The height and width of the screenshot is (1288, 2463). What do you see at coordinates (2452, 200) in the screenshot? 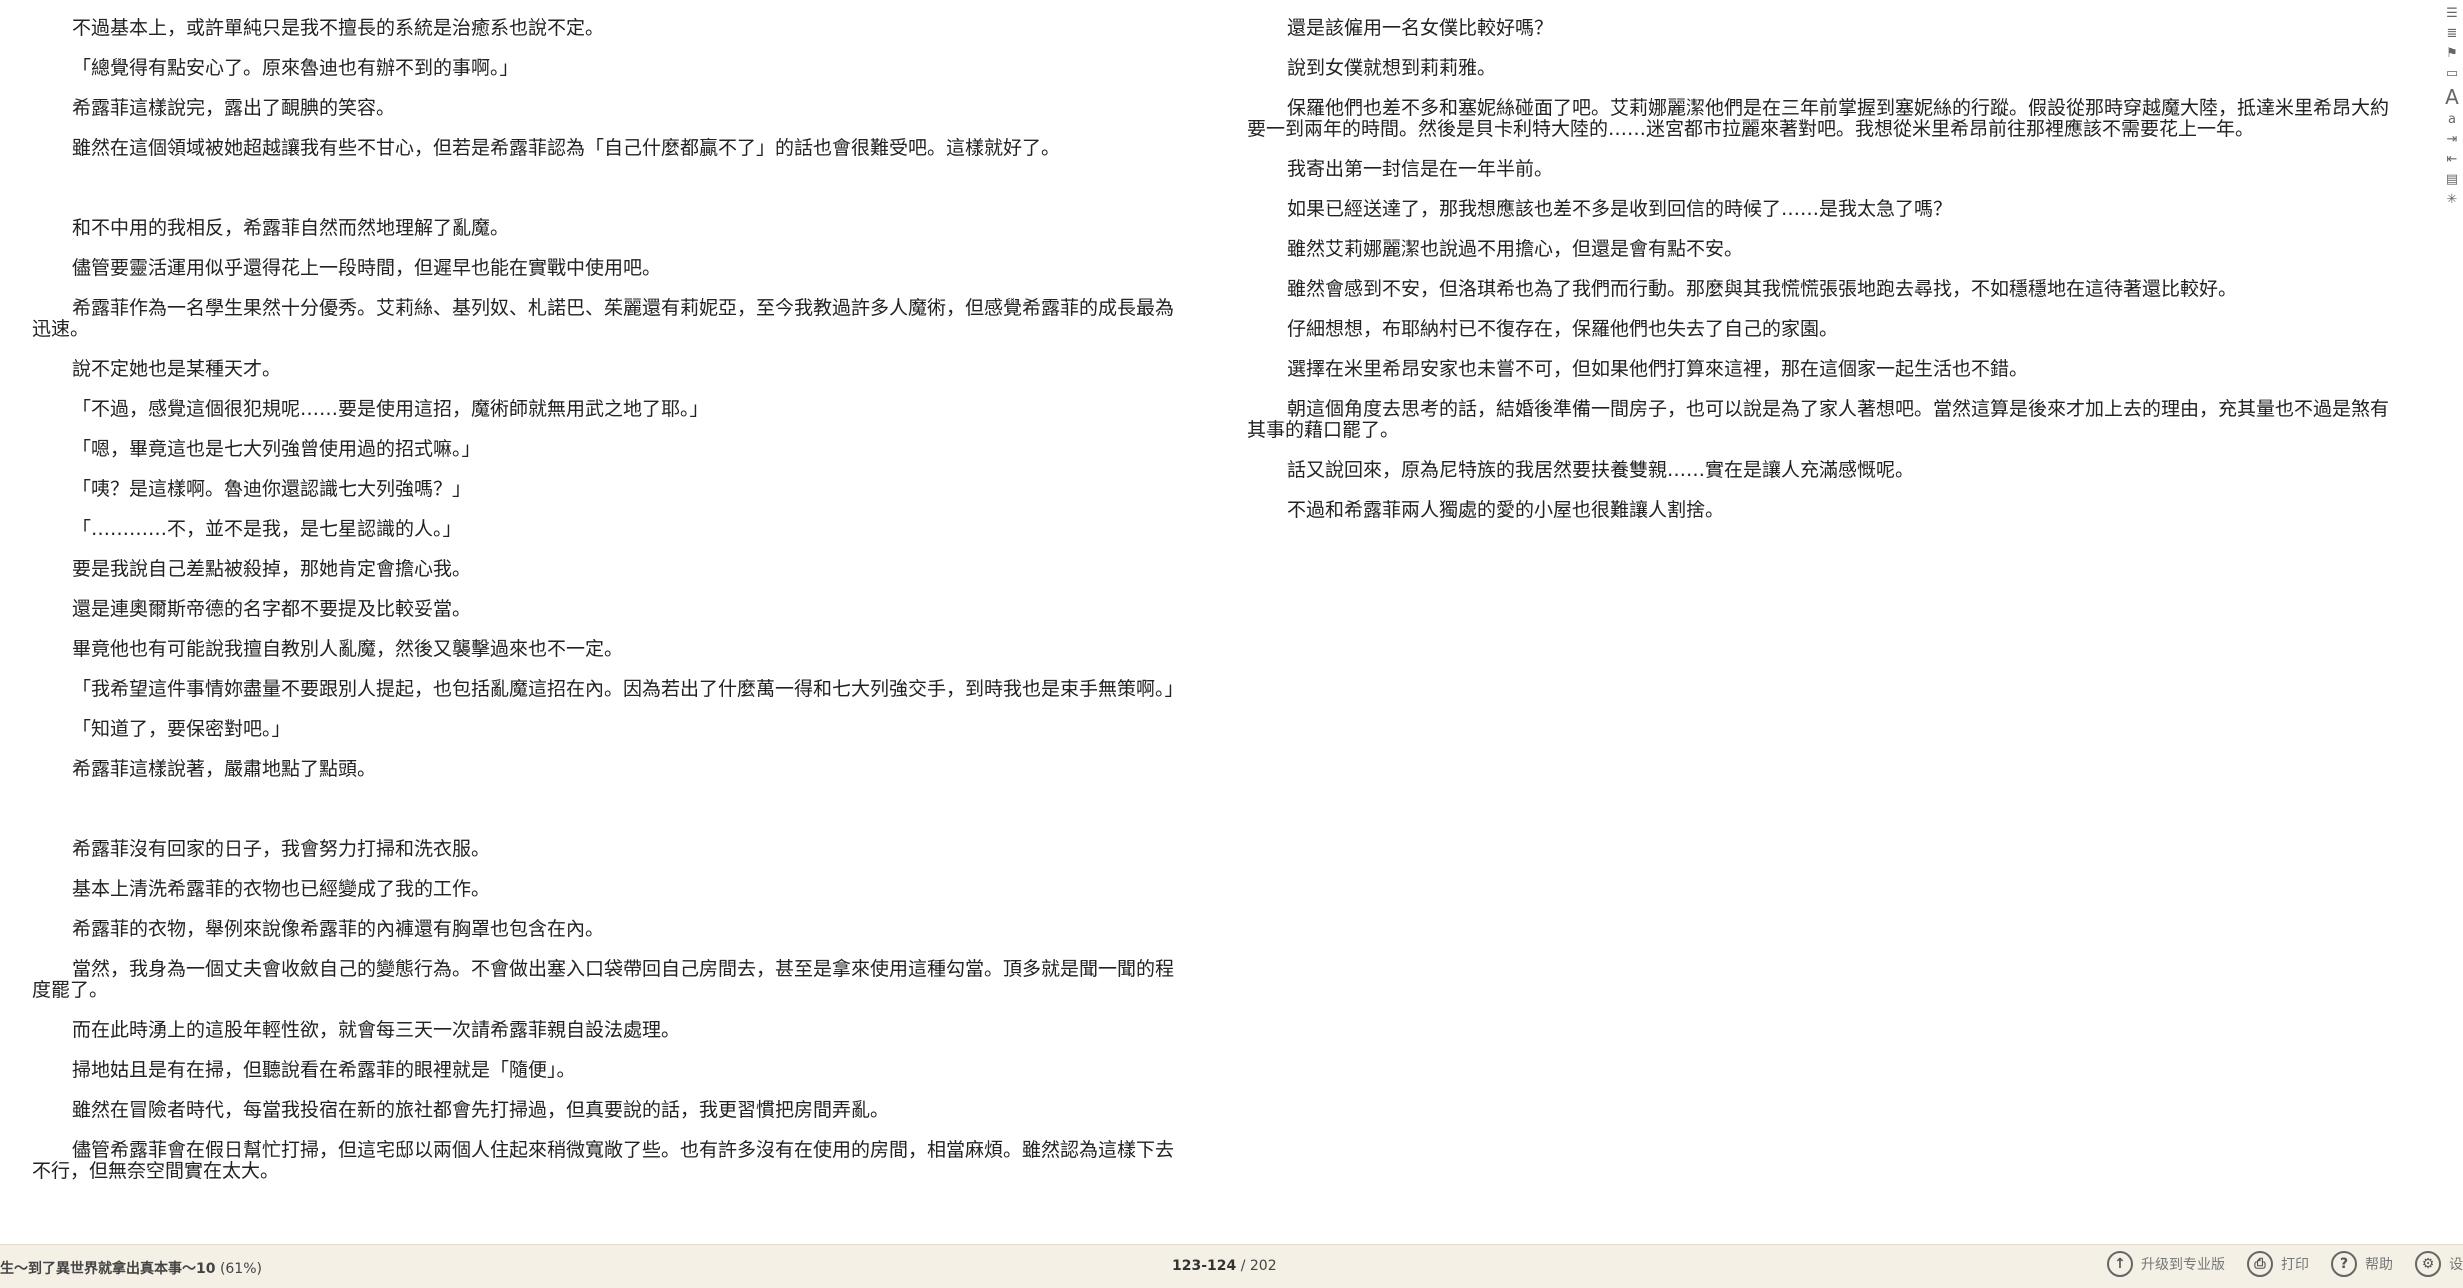
I see `brightness-icon: ✳` at bounding box center [2452, 200].